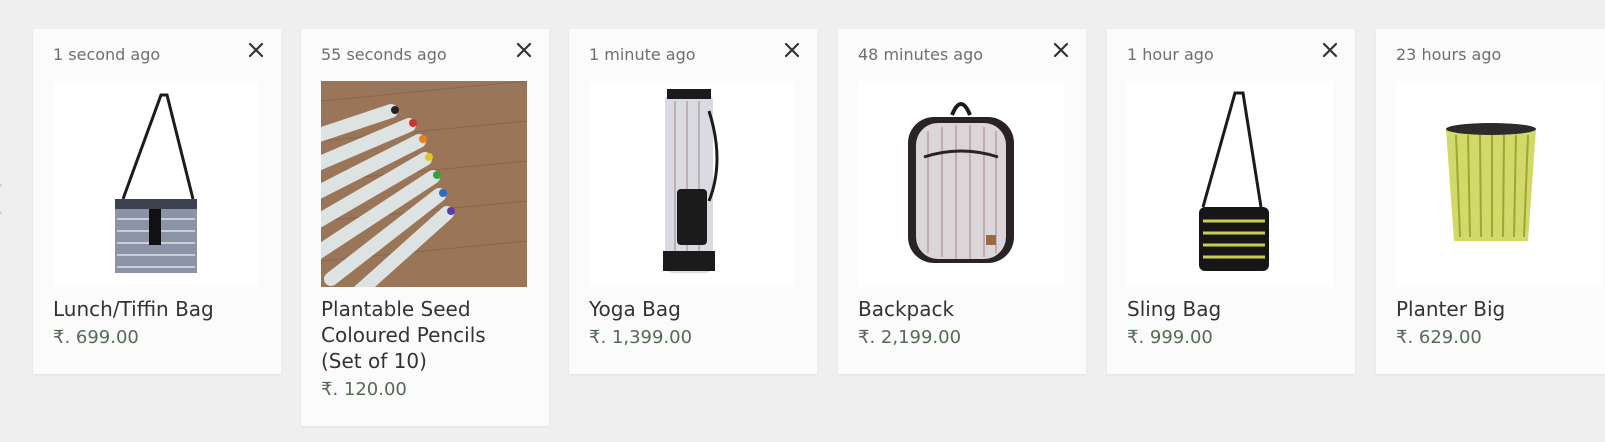 The width and height of the screenshot is (1605, 442). What do you see at coordinates (921, 54) in the screenshot?
I see `time-ago: 48 minutes ago` at bounding box center [921, 54].